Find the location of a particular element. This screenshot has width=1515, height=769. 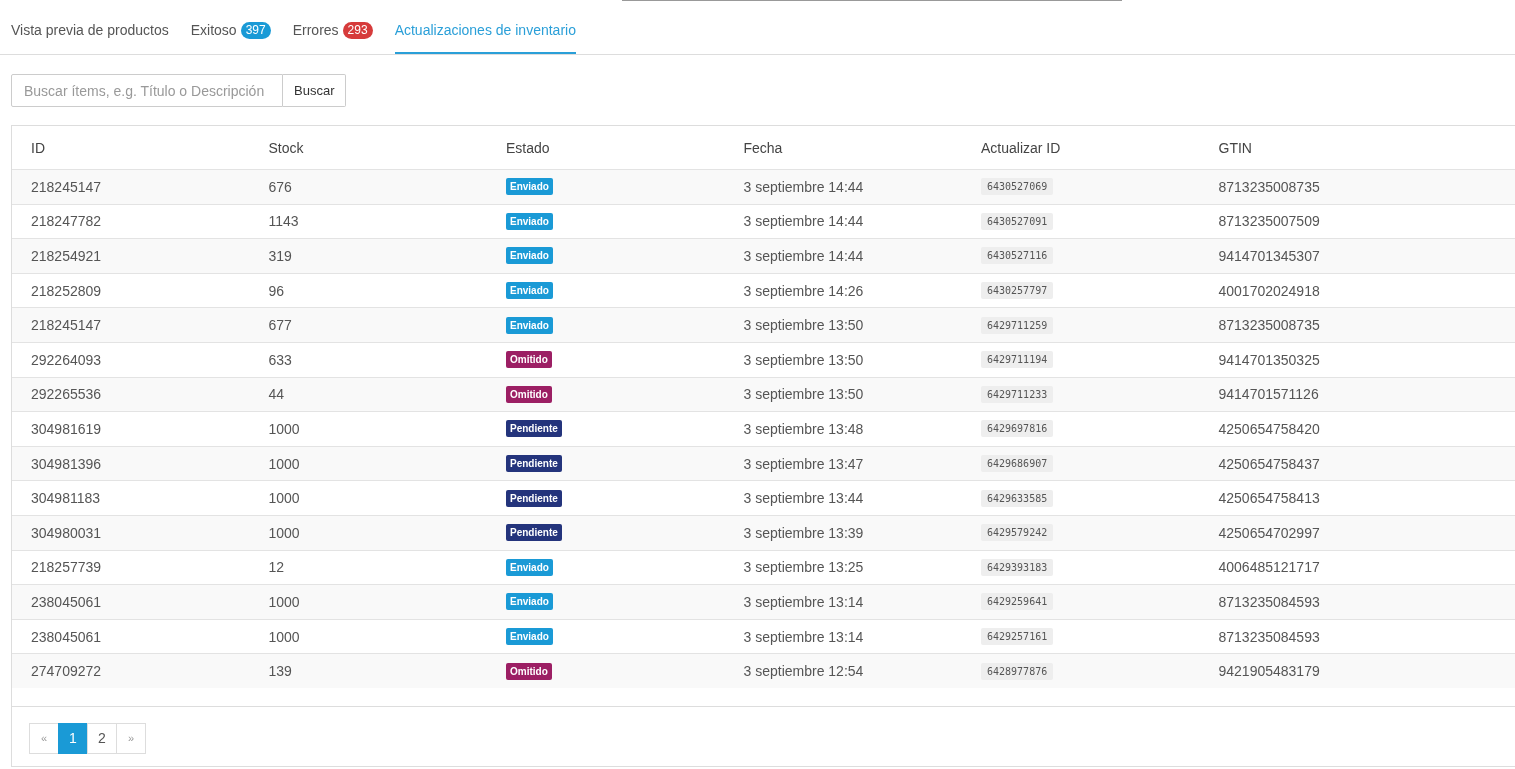

search-button: Buscar is located at coordinates (315, 90).